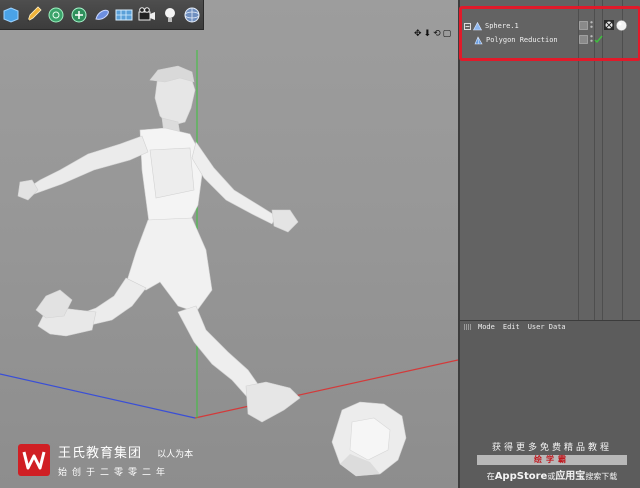  I want to click on watermark-right: 获得更多免费精品教程 绘学霸 在AppStore或应用宝搜索下载, so click(552, 461).